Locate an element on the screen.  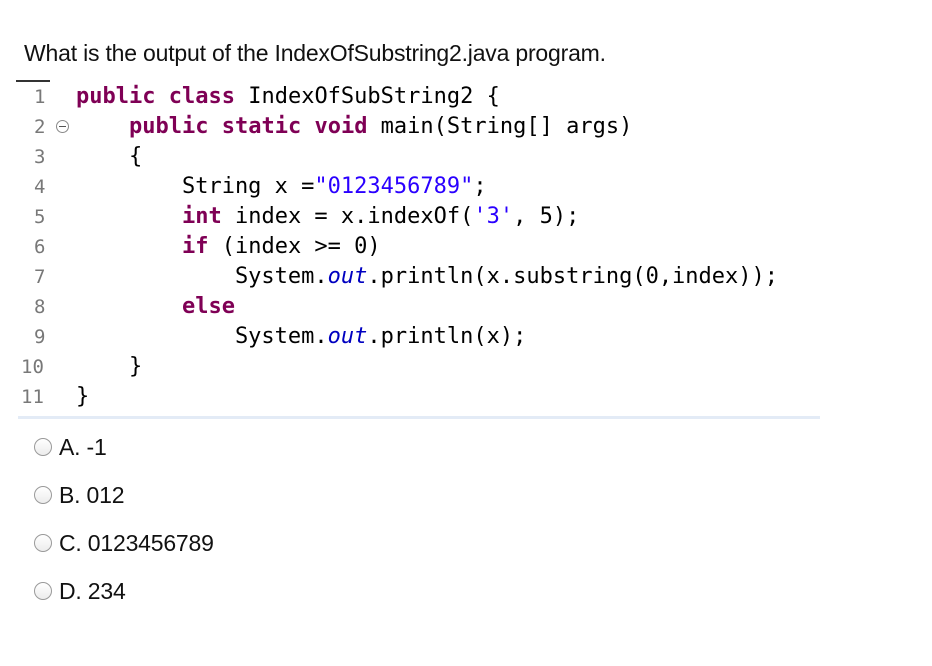
code-text: System.out.println(x); is located at coordinates (301, 337).